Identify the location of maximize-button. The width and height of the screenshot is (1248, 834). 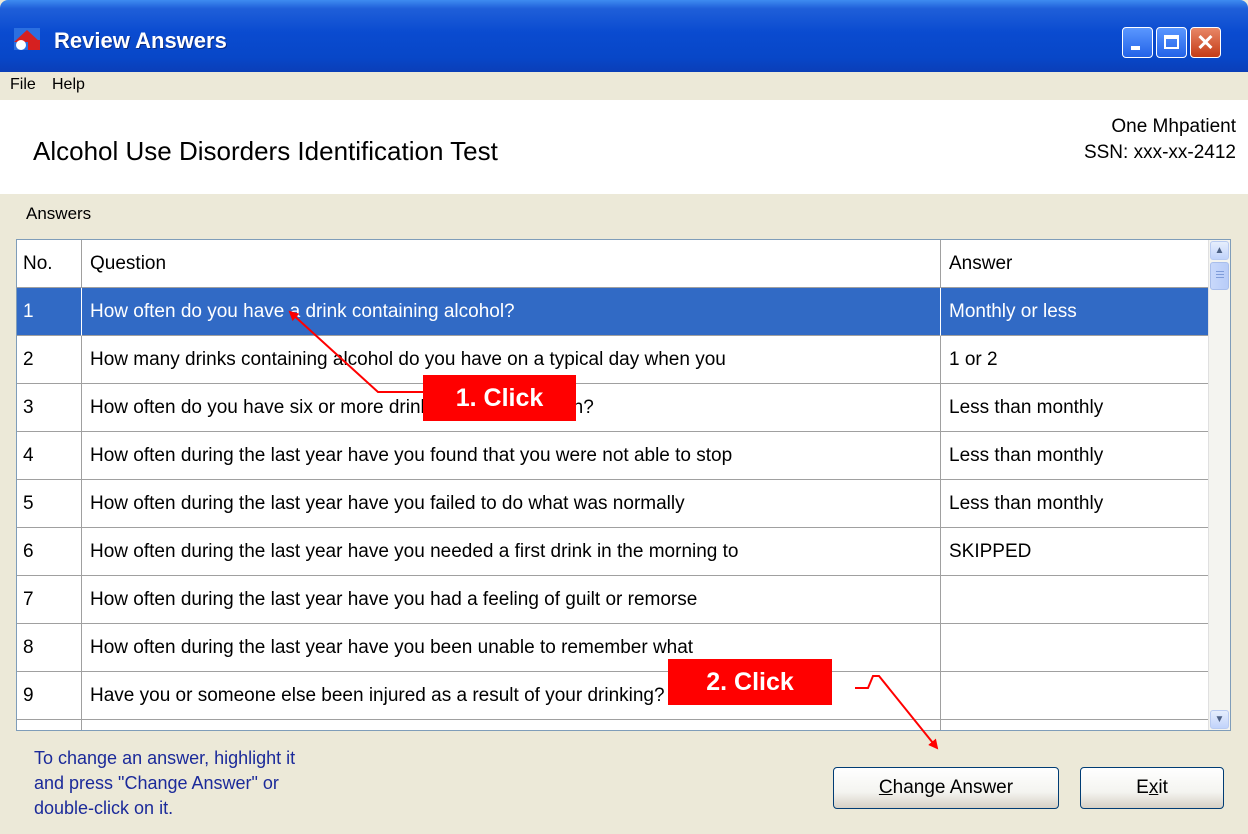
(1171, 42).